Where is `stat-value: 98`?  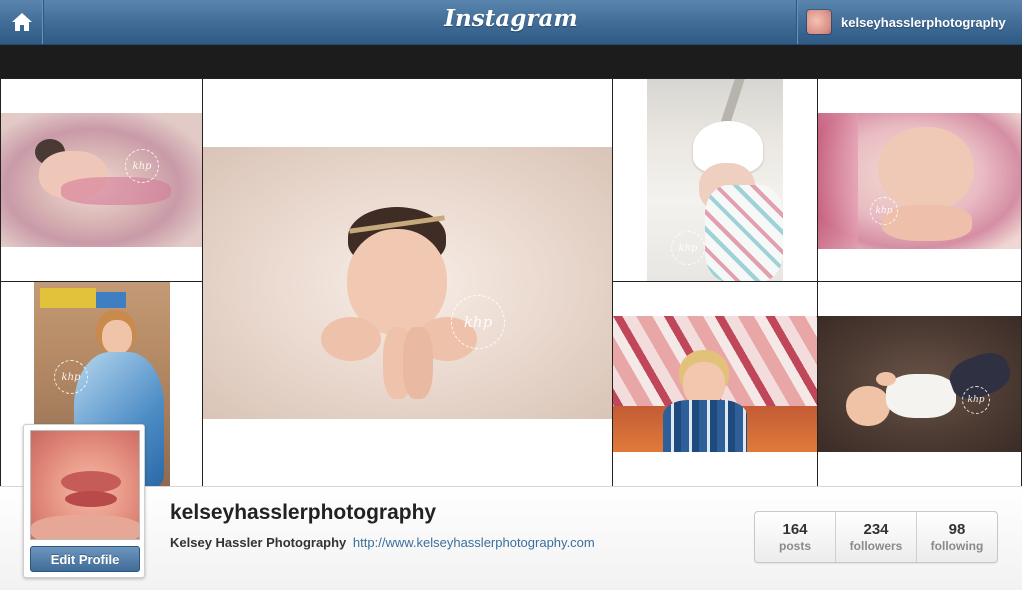 stat-value: 98 is located at coordinates (957, 529).